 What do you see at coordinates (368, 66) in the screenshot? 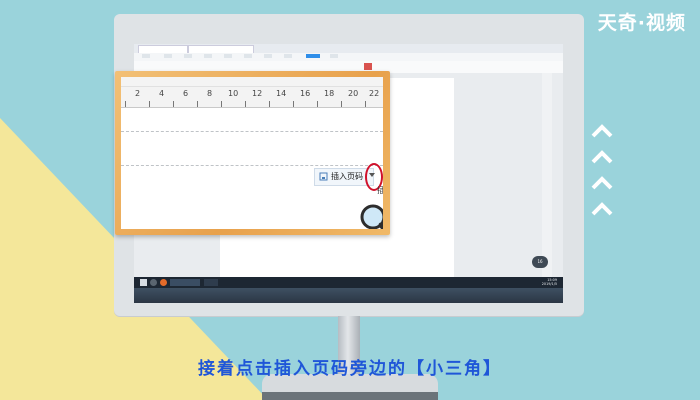
I see `close-header-button` at bounding box center [368, 66].